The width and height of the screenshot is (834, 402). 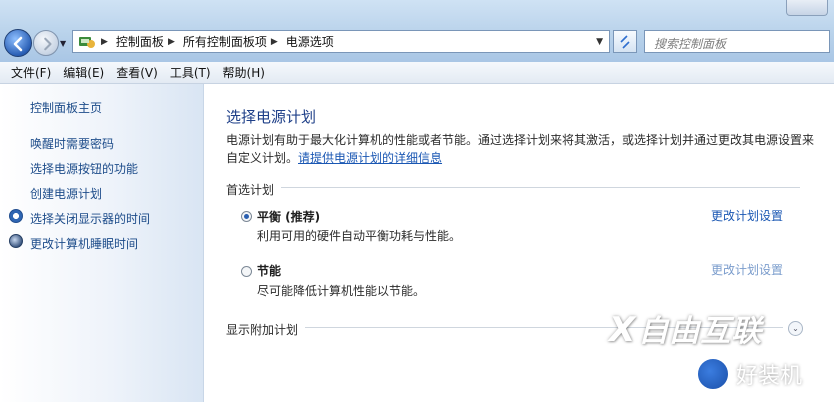 I want to click on back-button, so click(x=18, y=43).